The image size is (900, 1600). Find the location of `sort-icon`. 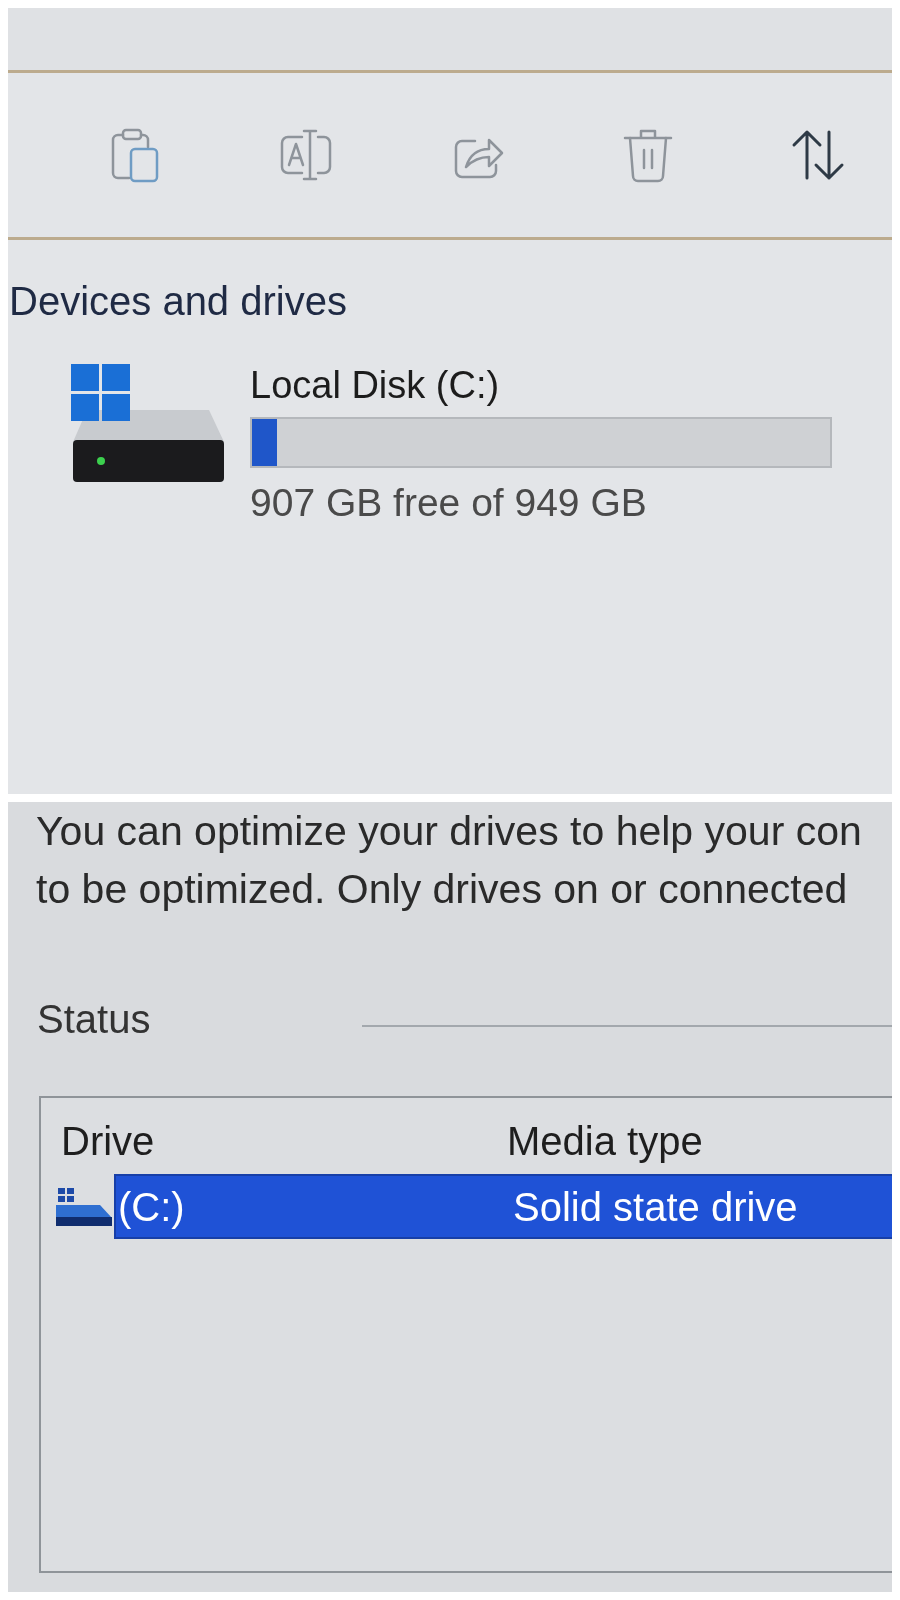

sort-icon is located at coordinates (818, 155).